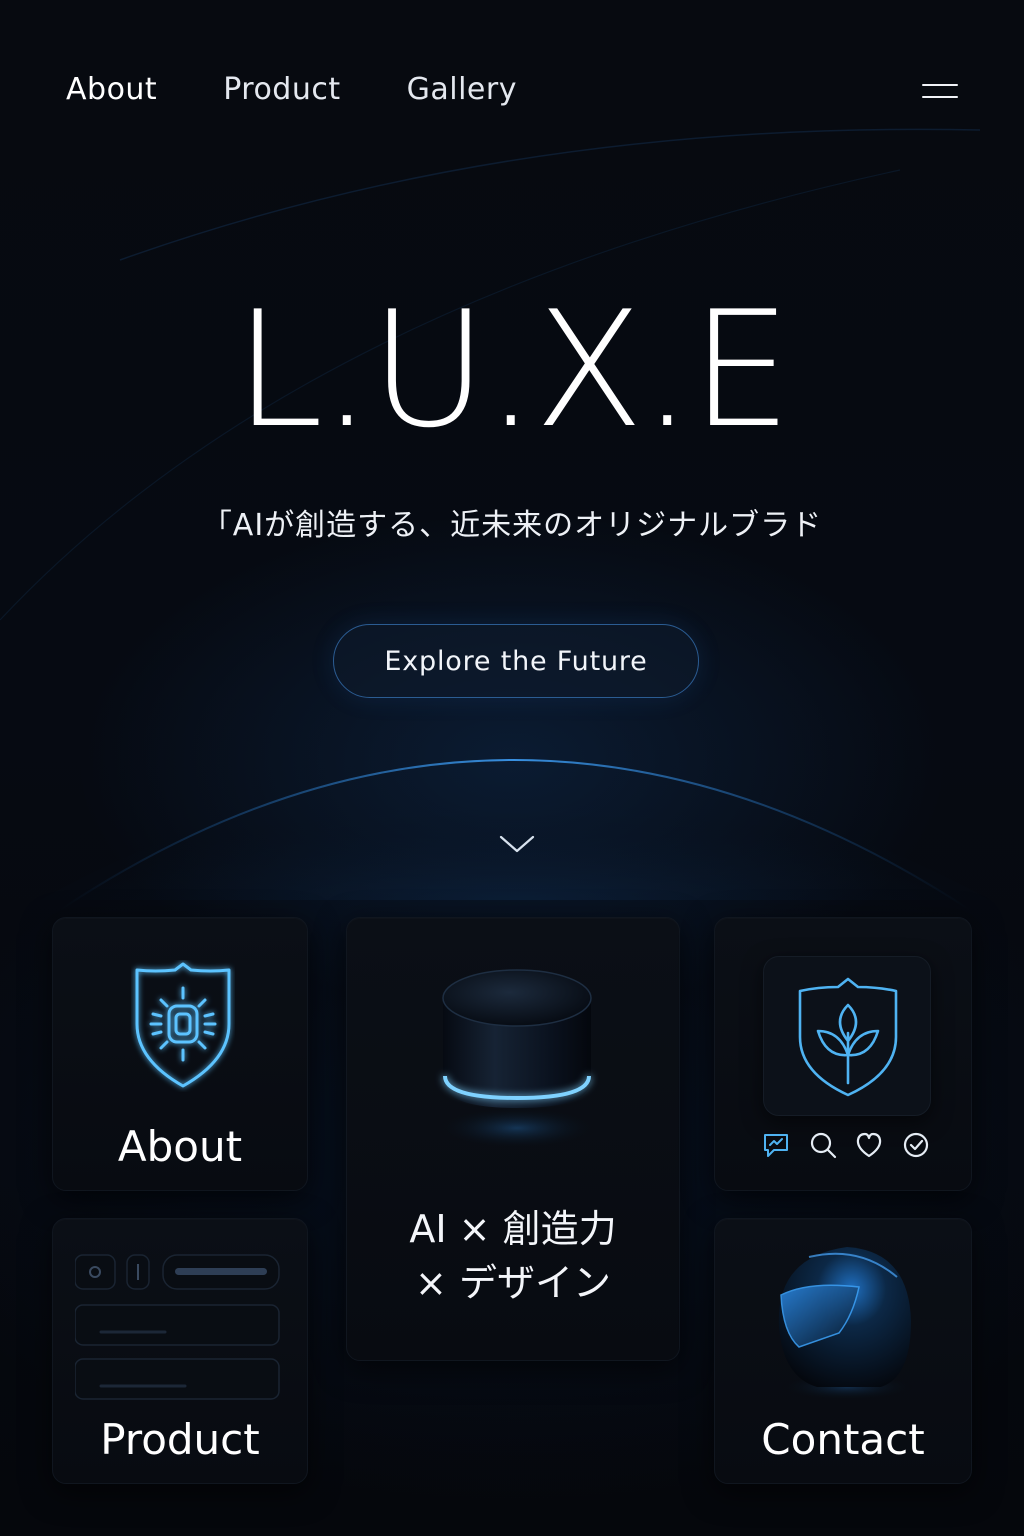 The width and height of the screenshot is (1024, 1536). I want to click on chevron-down-icon, so click(517, 844).